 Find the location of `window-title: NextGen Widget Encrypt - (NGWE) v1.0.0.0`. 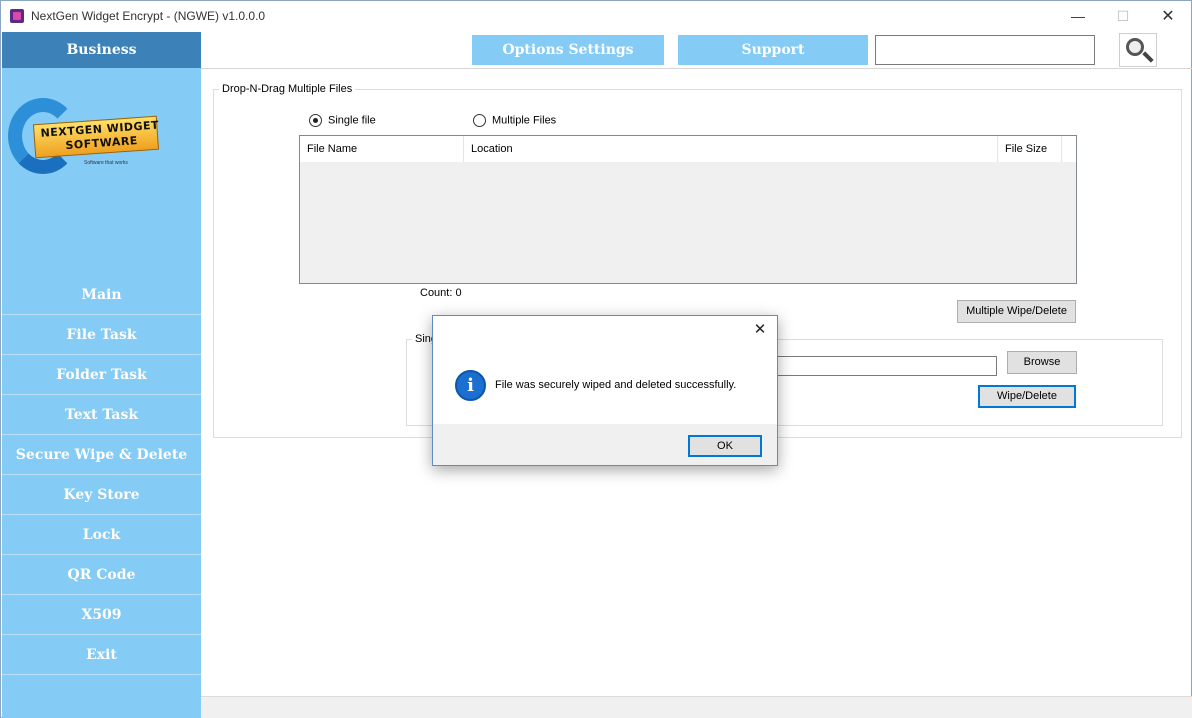

window-title: NextGen Widget Encrypt - (NGWE) v1.0.0.0 is located at coordinates (148, 16).